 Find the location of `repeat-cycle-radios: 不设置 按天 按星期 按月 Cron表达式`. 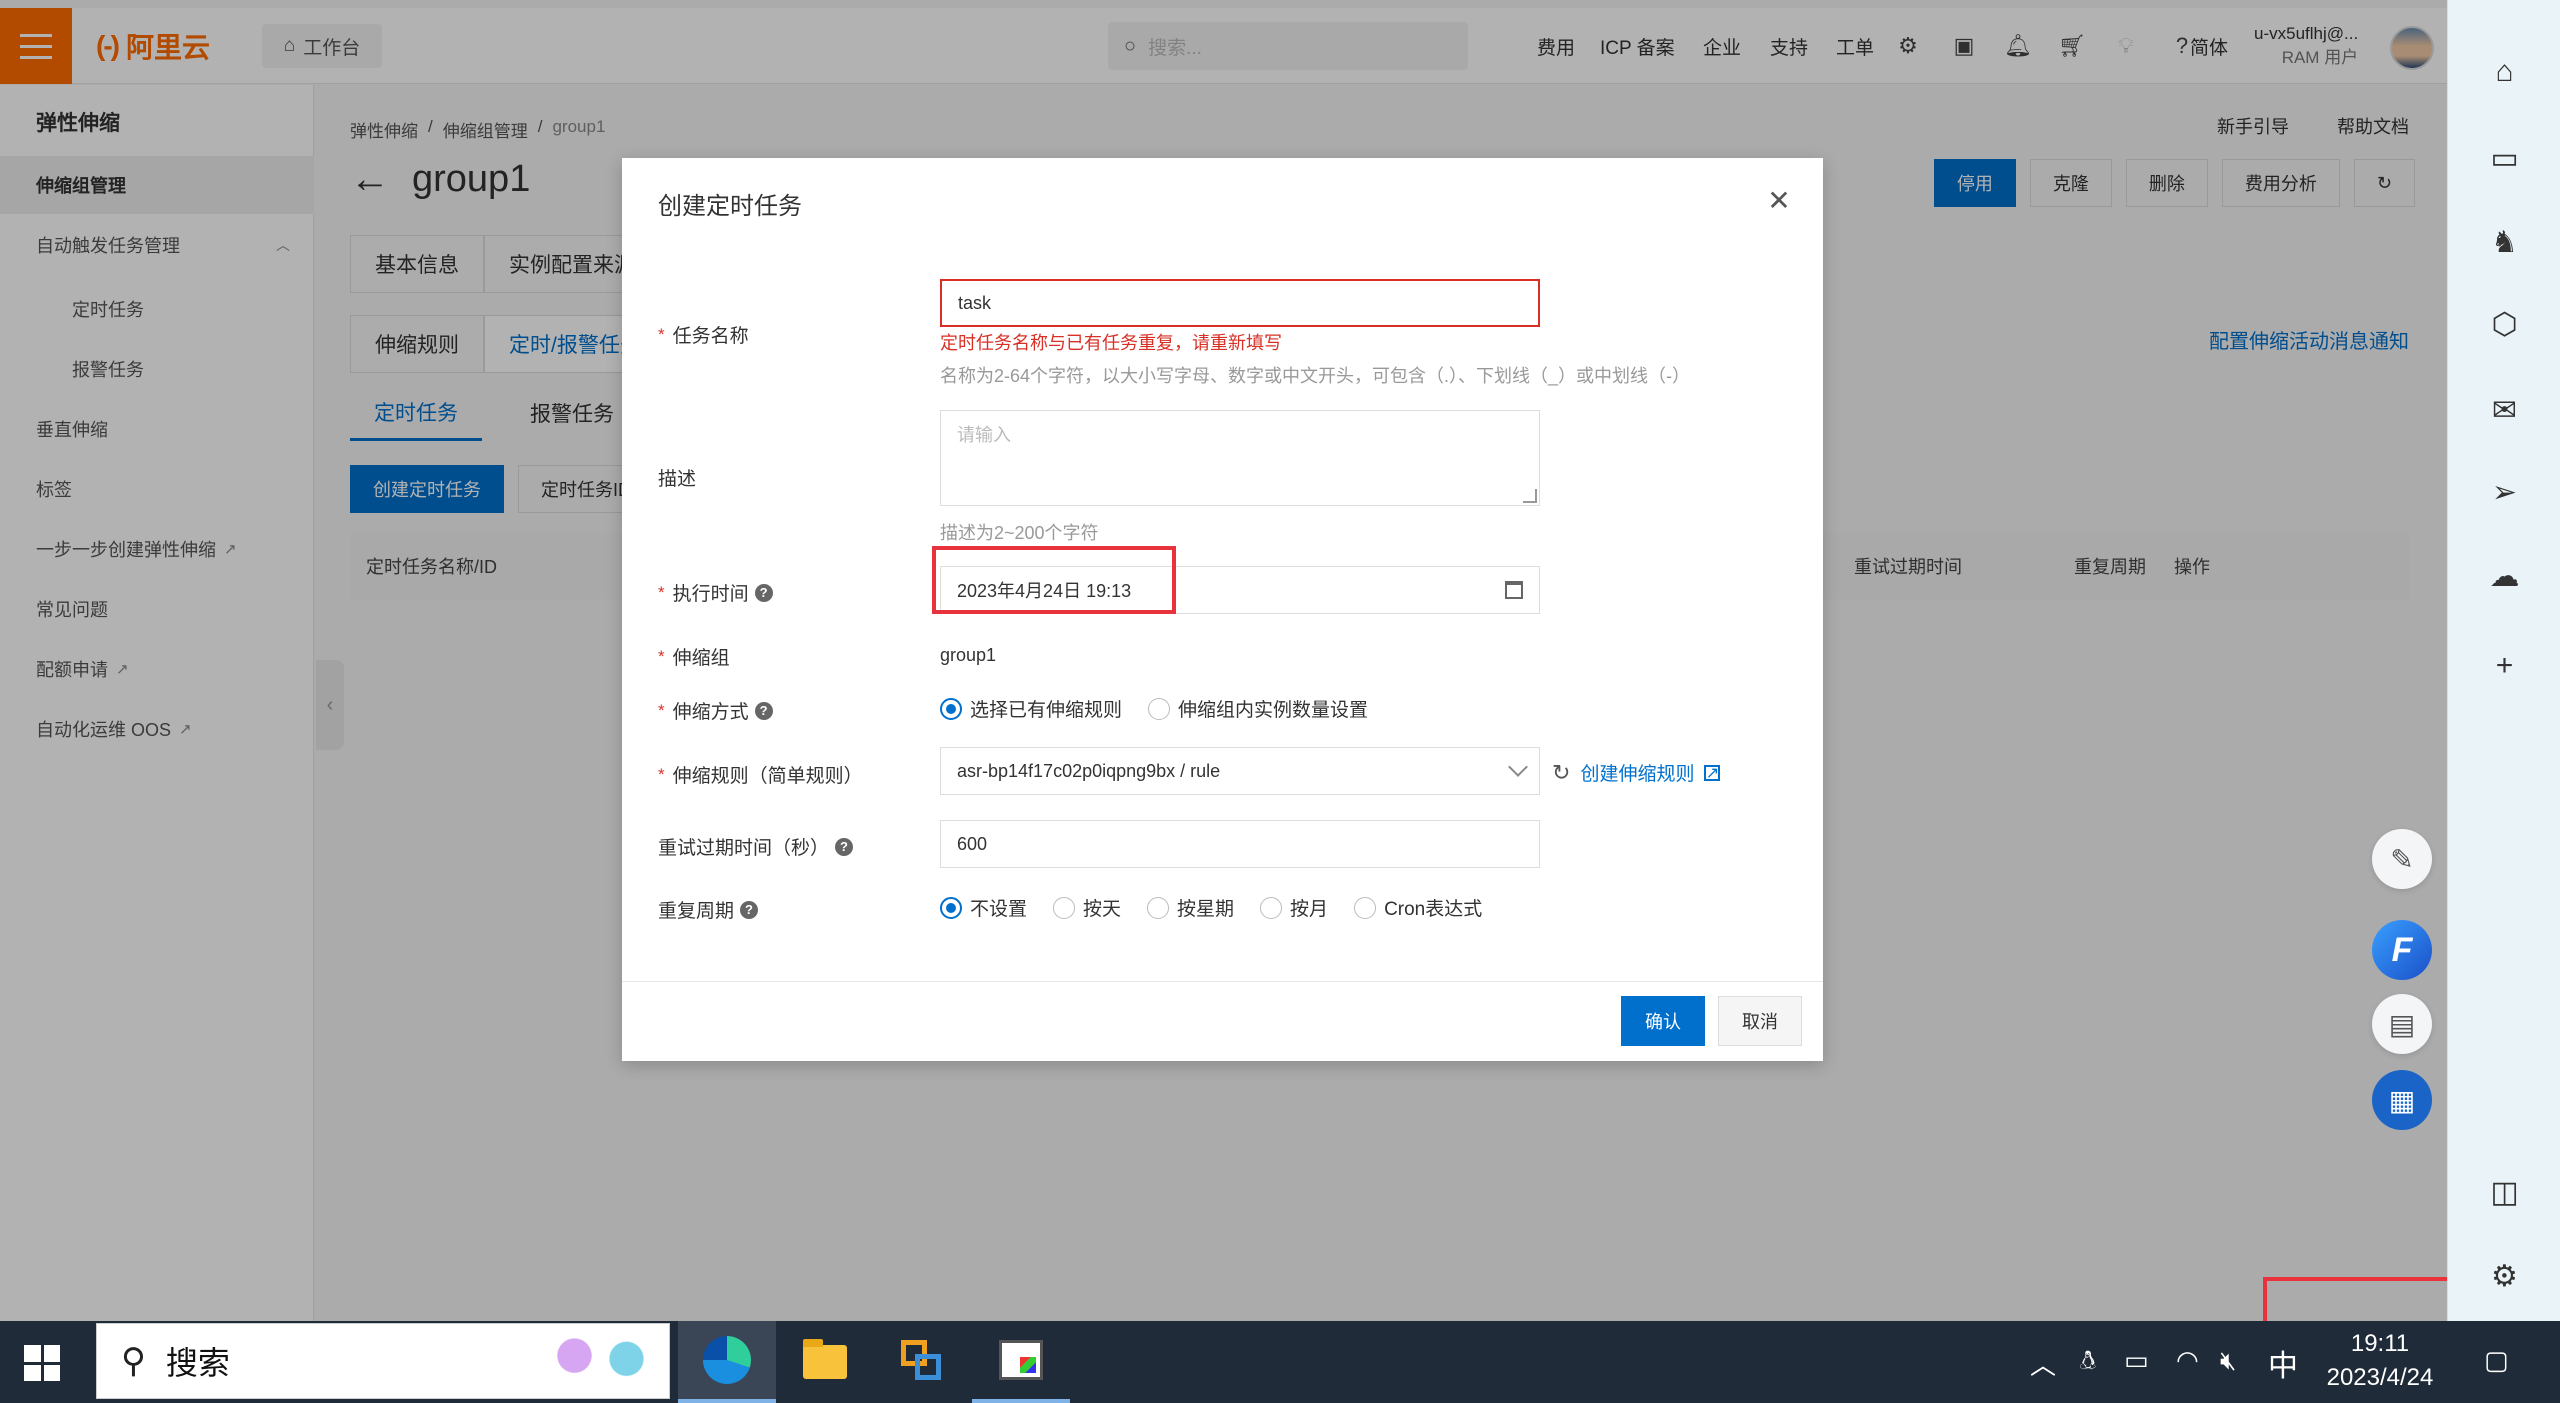

repeat-cycle-radios: 不设置 按天 按星期 按月 Cron表达式 is located at coordinates (1211, 907).